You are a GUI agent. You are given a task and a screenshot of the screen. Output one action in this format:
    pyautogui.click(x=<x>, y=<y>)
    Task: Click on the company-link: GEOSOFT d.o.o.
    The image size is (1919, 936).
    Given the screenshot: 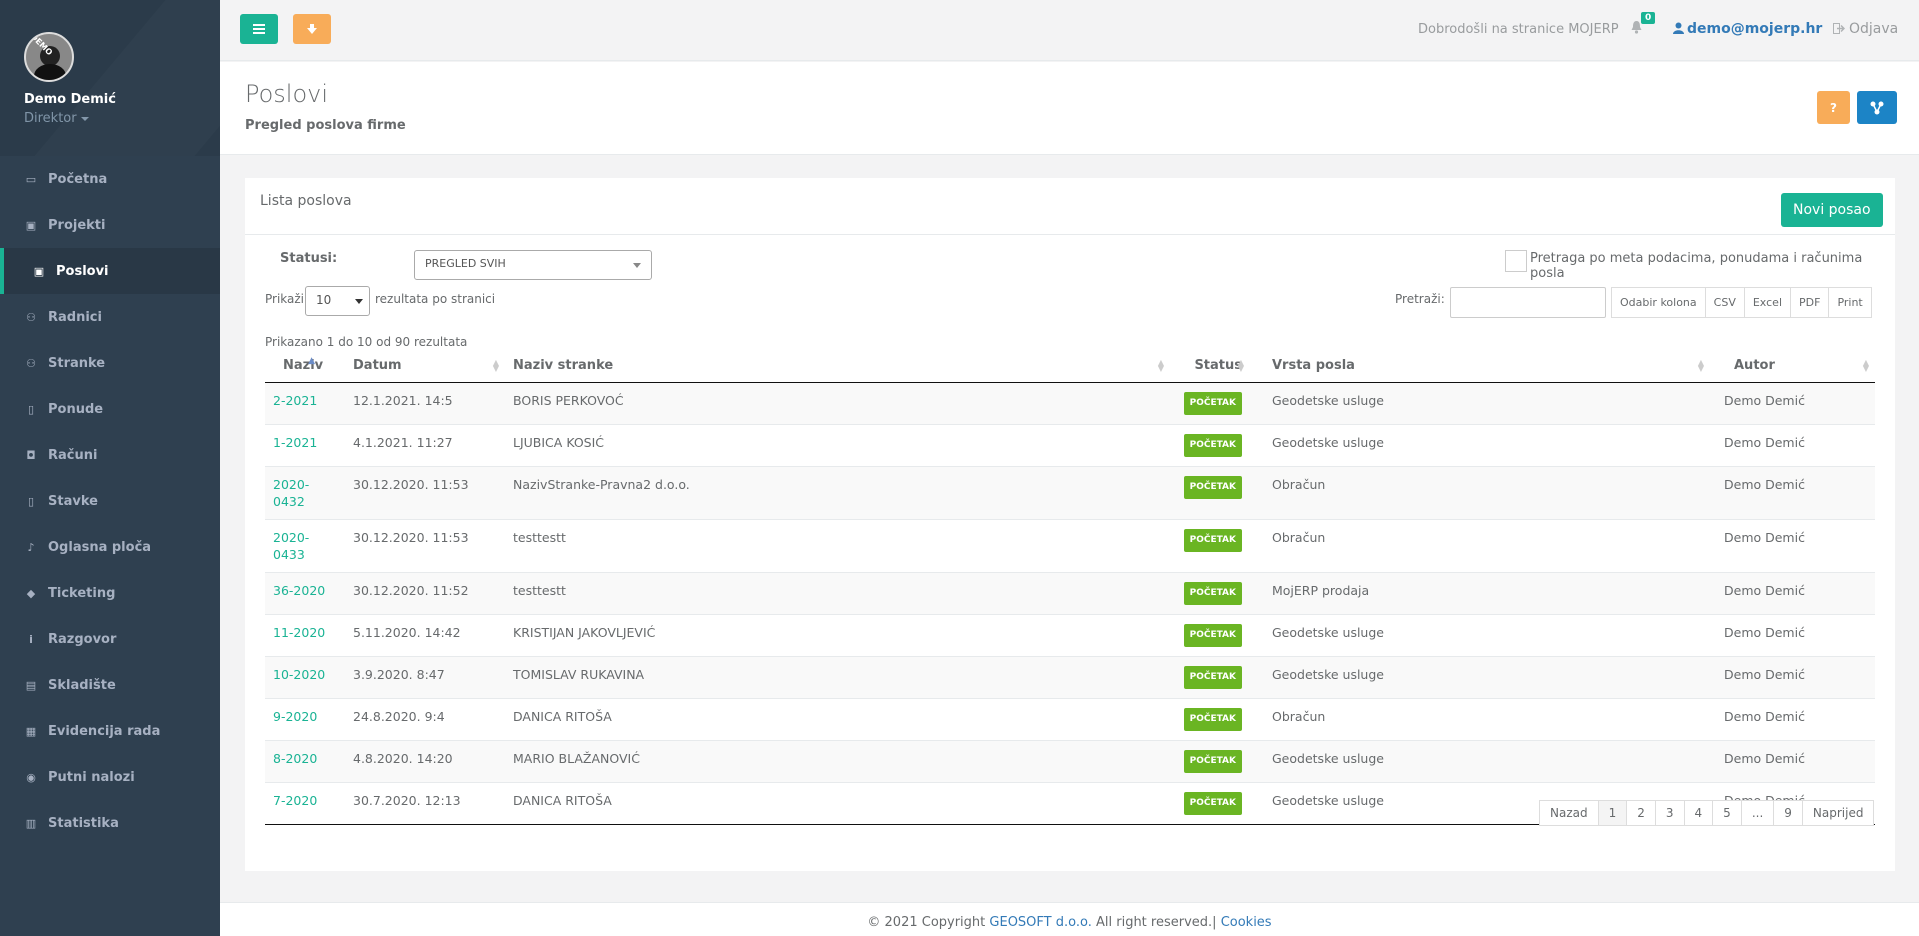 What is the action you would take?
    pyautogui.click(x=1040, y=922)
    